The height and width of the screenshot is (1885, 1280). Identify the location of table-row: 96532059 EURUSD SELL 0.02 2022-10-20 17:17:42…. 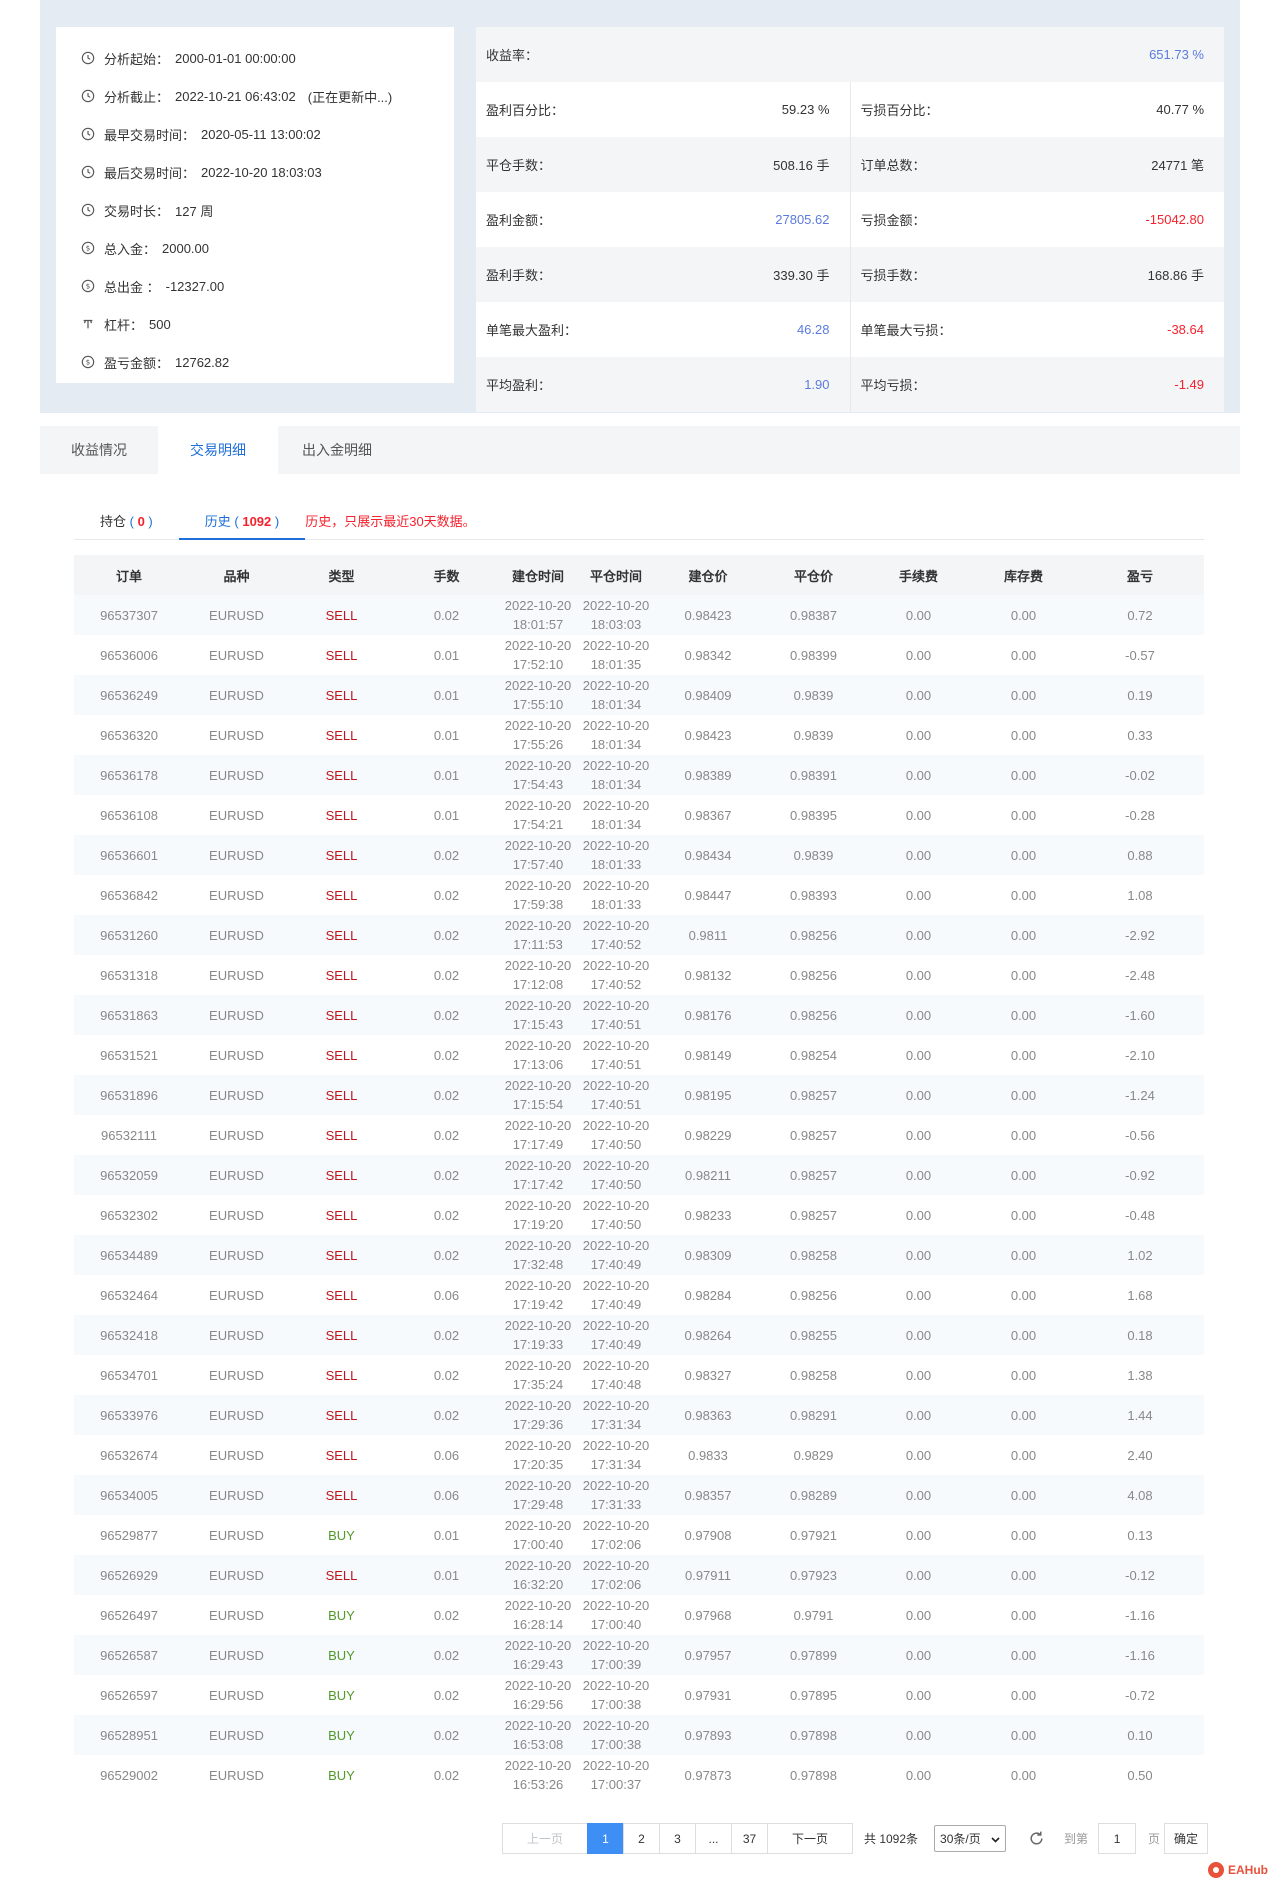
(639, 1175).